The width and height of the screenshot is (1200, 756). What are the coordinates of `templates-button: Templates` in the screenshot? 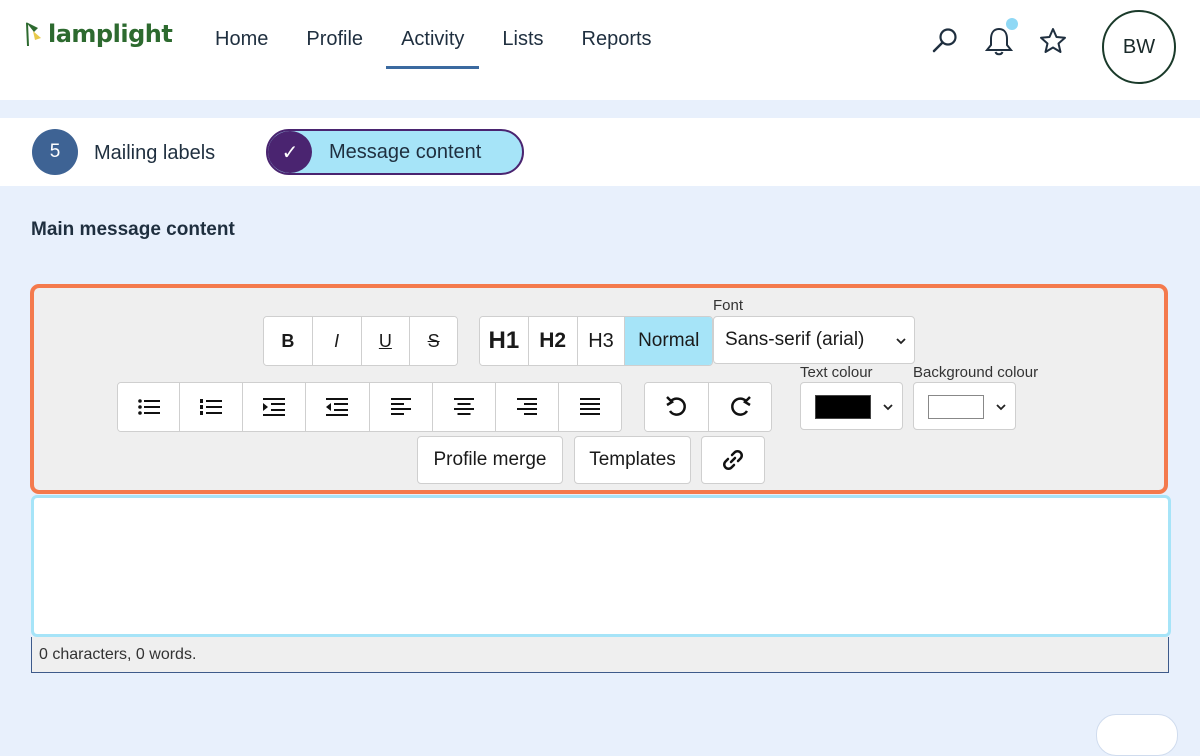 It's located at (632, 460).